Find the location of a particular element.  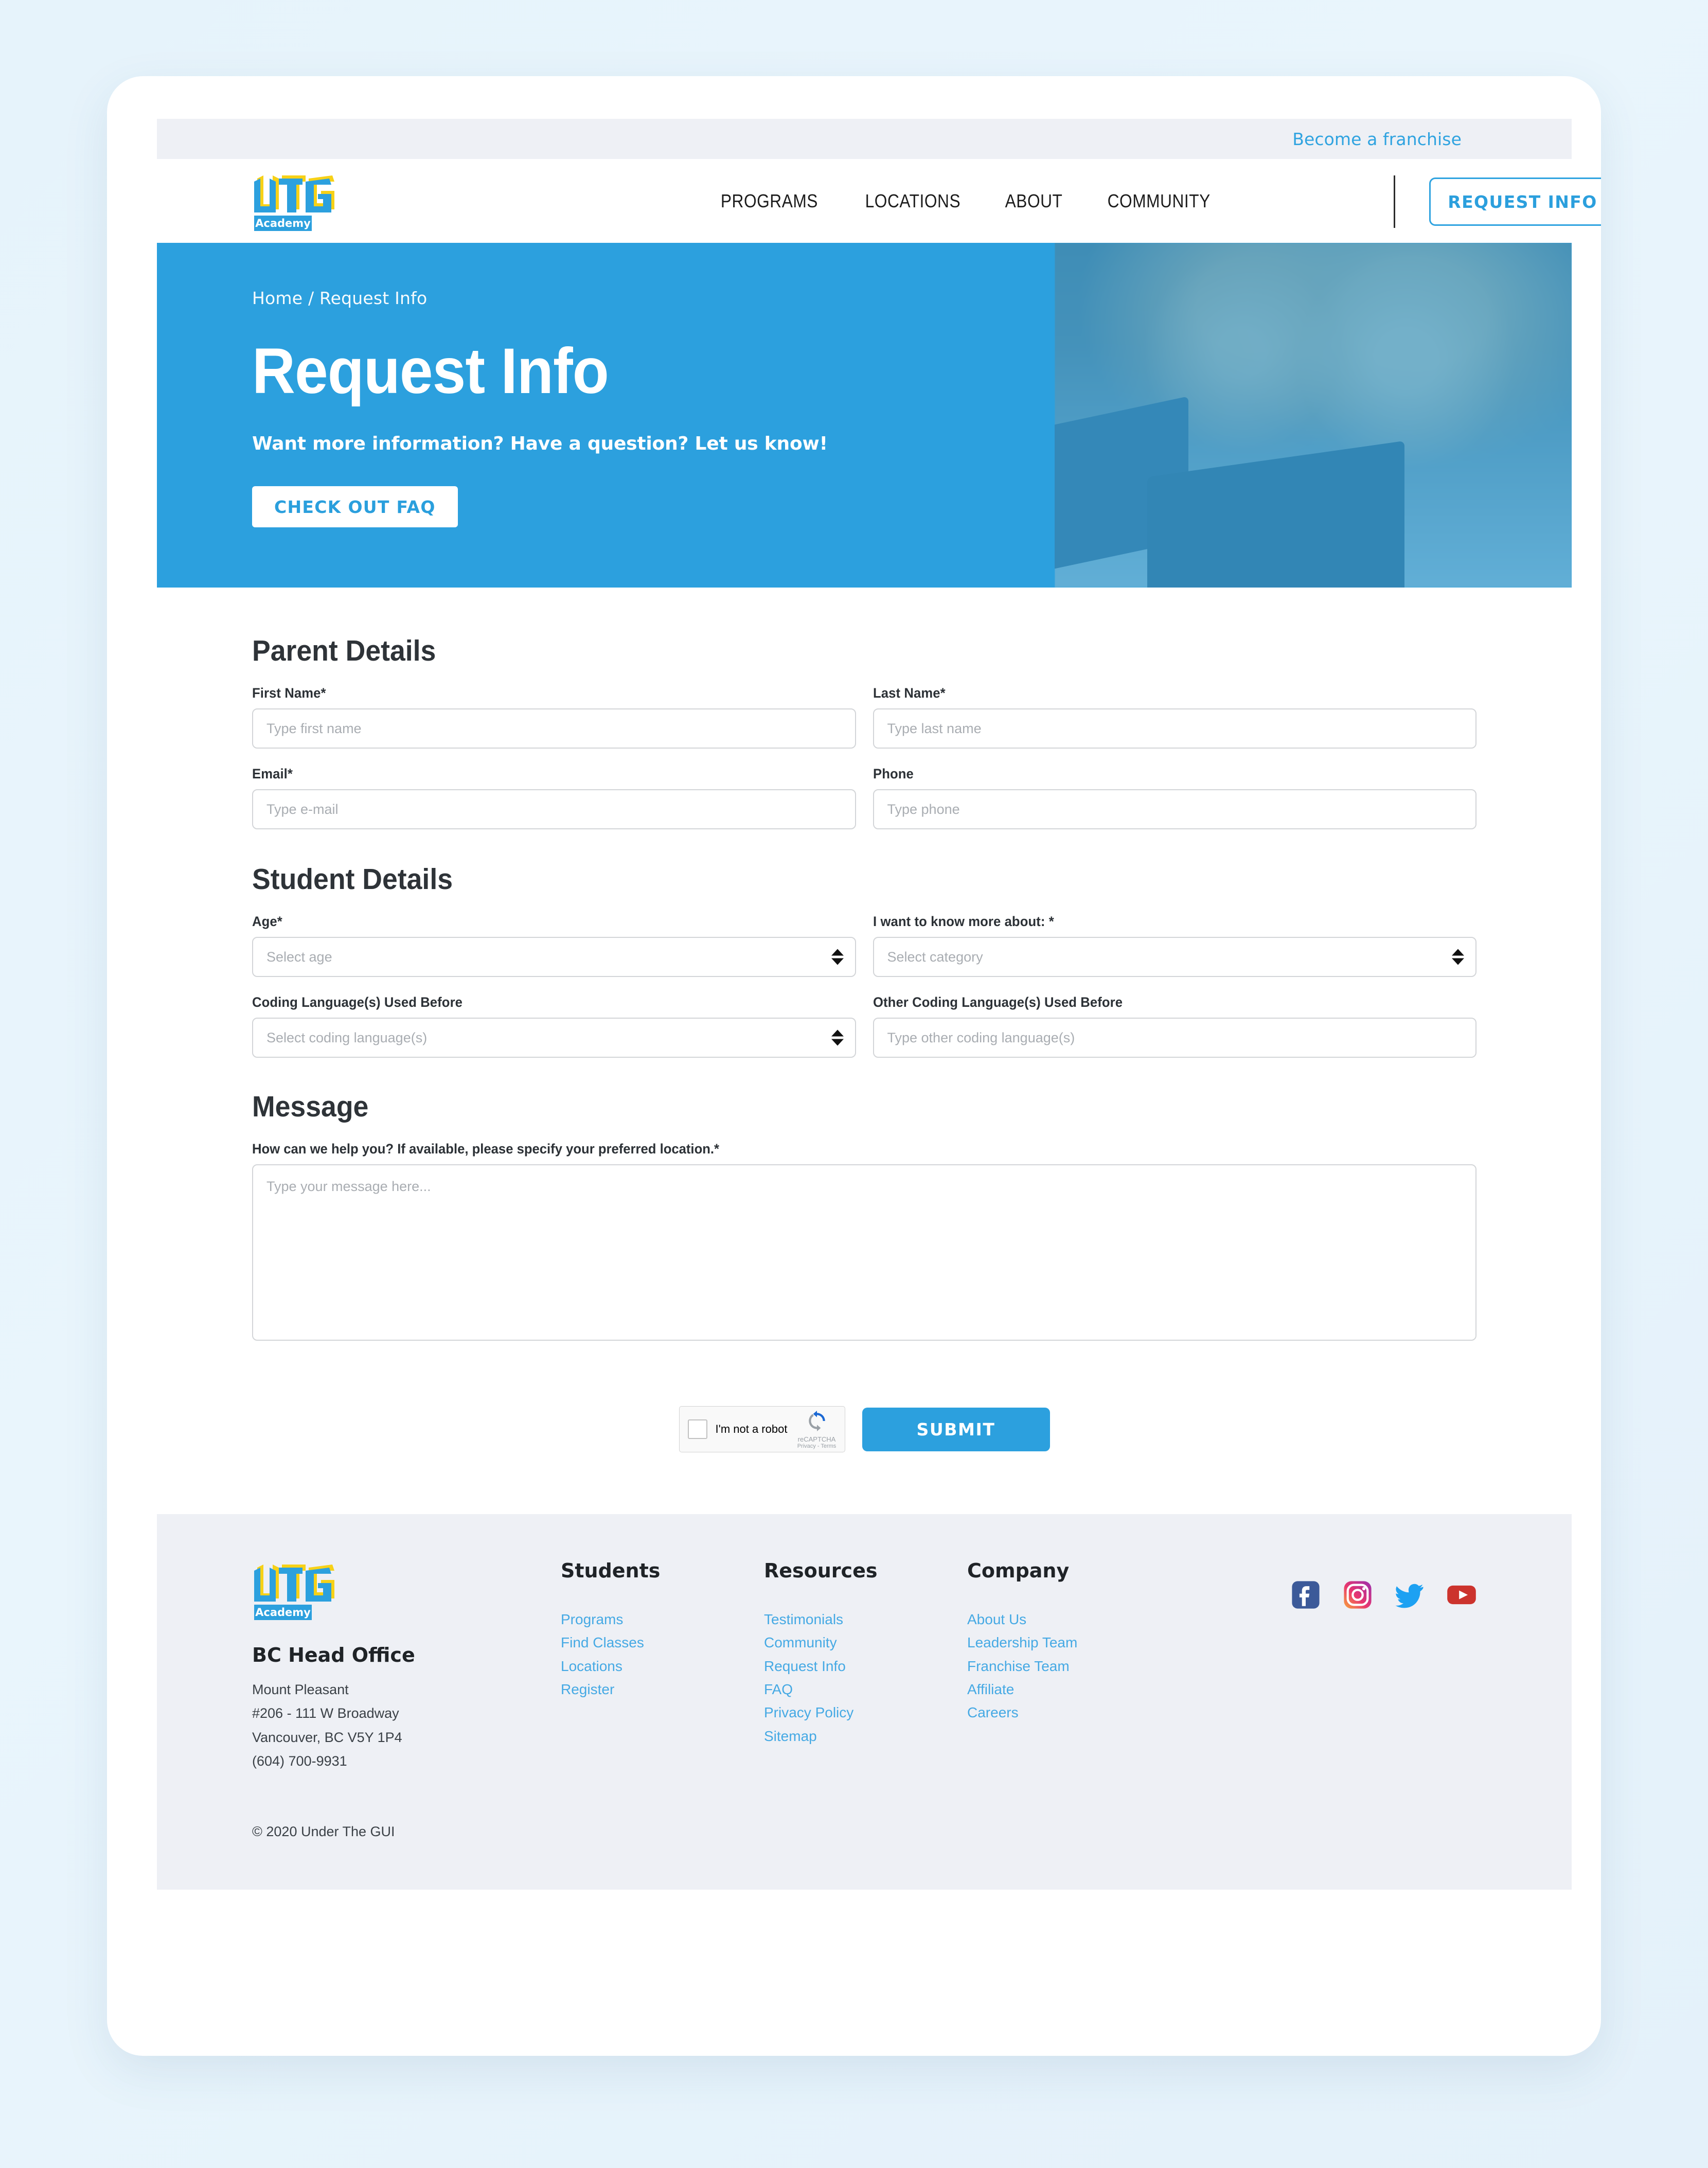

age-select: Select age is located at coordinates (554, 957).